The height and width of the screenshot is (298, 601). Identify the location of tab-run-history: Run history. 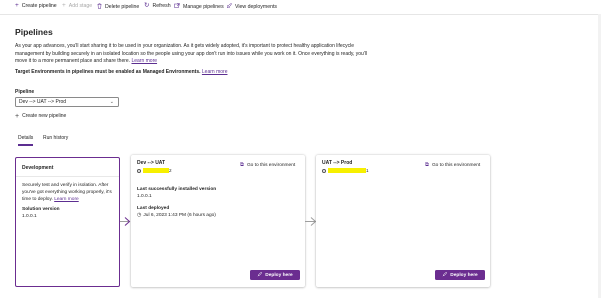
(55, 138).